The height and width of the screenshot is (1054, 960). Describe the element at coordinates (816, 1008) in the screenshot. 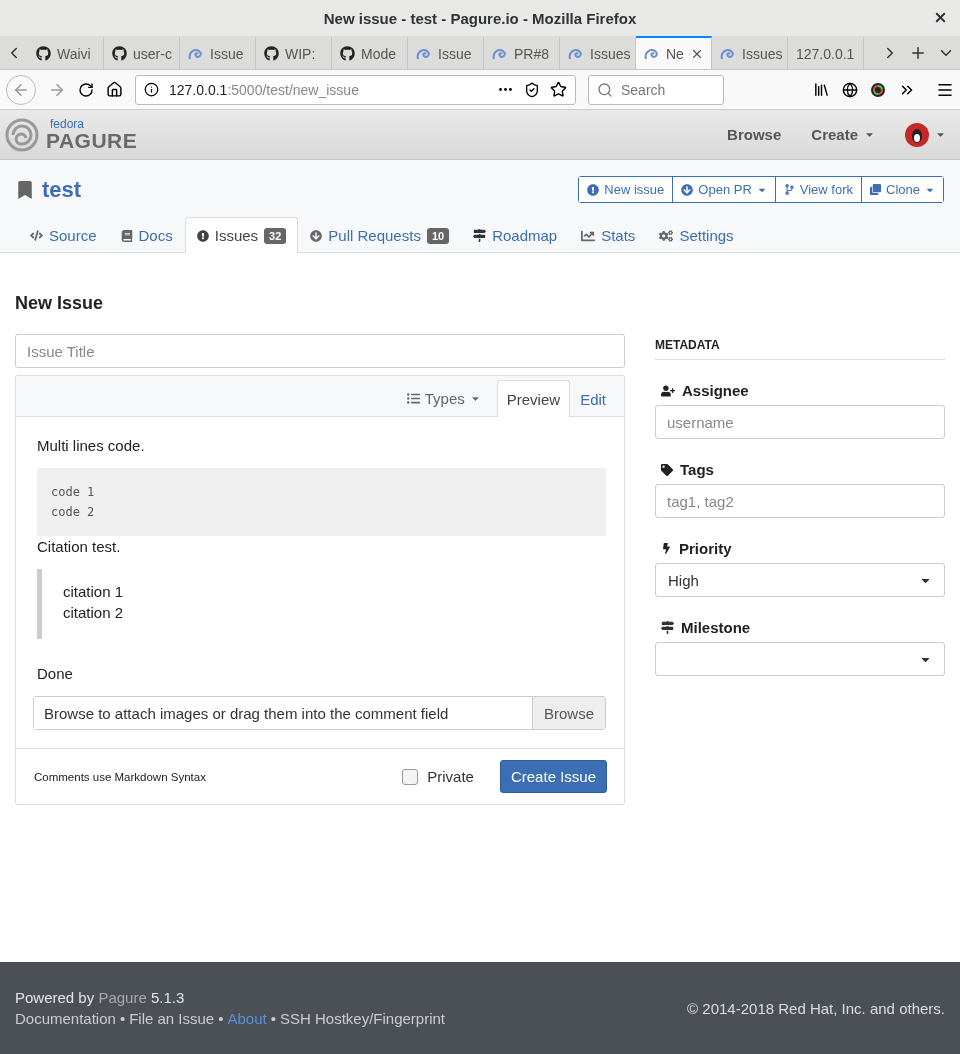

I see `copyright-text: © 2014-2018 Red Hat, Inc. and others.` at that location.